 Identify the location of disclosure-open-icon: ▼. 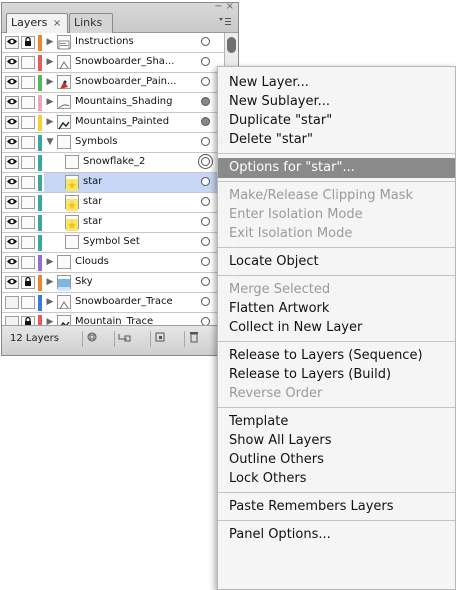
(50, 142).